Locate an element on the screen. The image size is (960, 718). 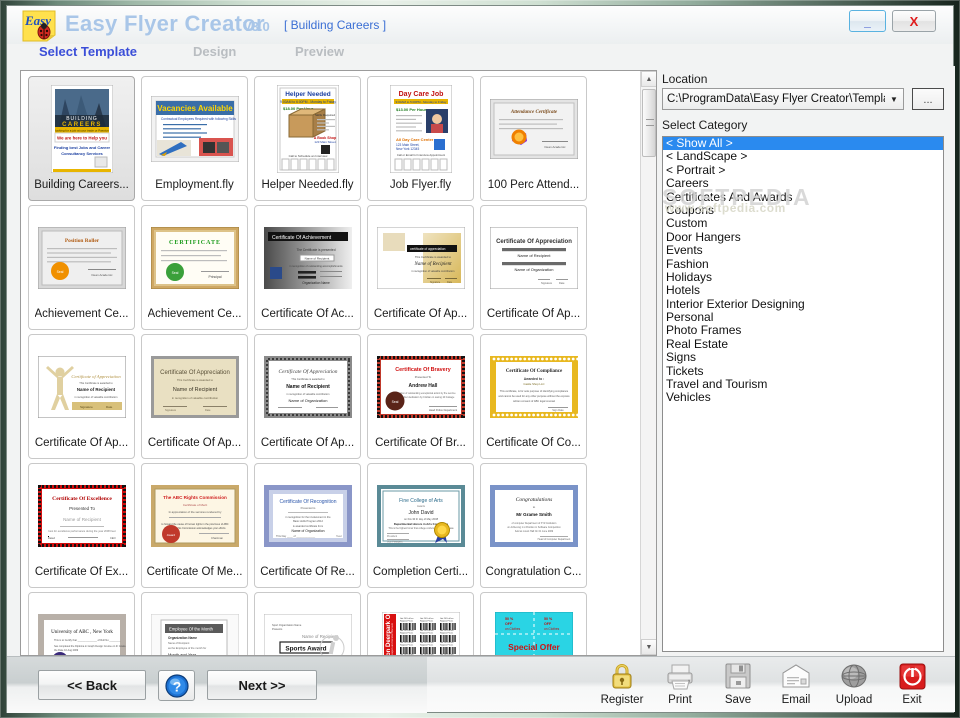
category-item: Tickets is located at coordinates (803, 371).